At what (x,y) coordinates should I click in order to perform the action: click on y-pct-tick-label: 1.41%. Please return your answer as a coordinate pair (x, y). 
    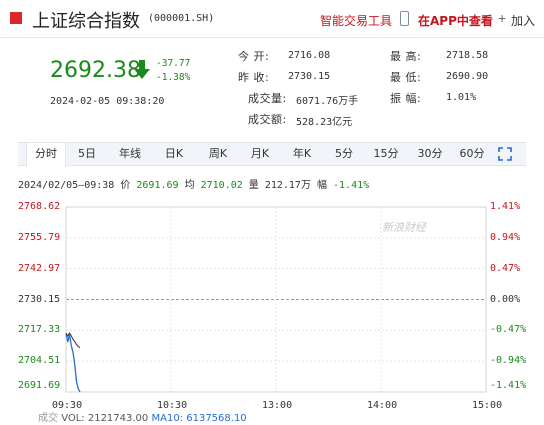
    Looking at the image, I should click on (505, 206).